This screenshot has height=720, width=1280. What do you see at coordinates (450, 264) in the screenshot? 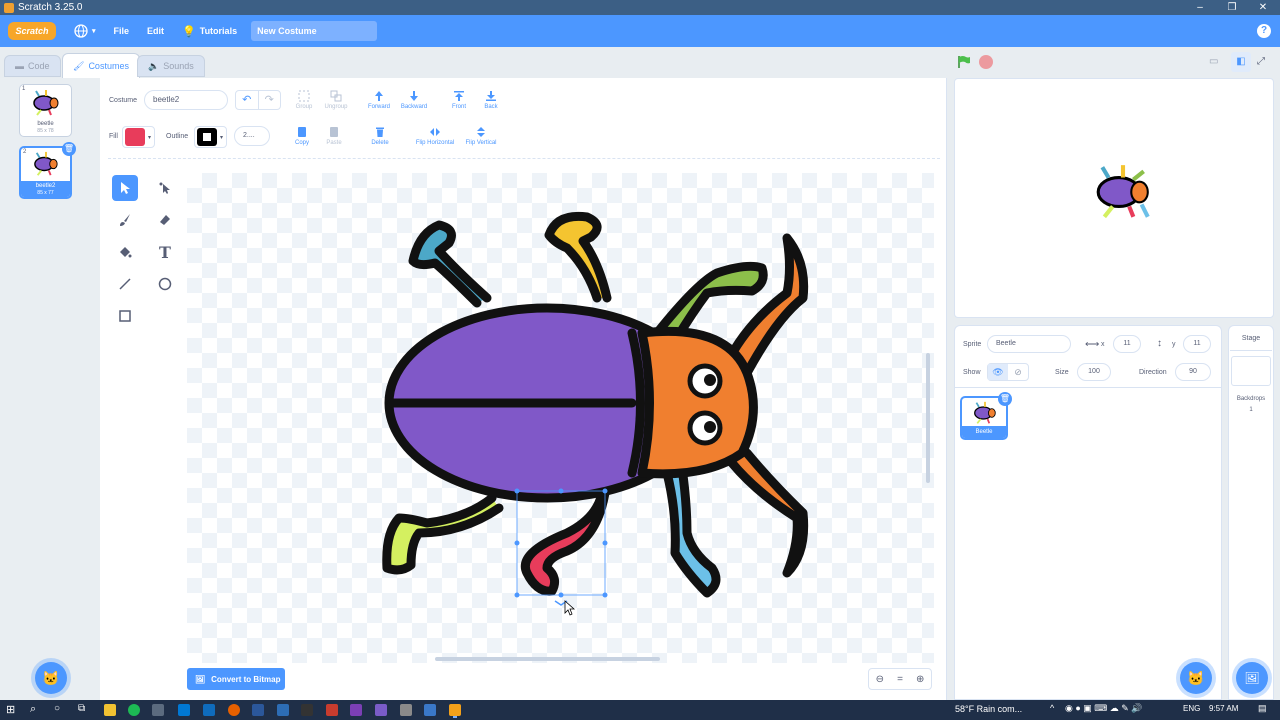
I see `leg-top-left` at bounding box center [450, 264].